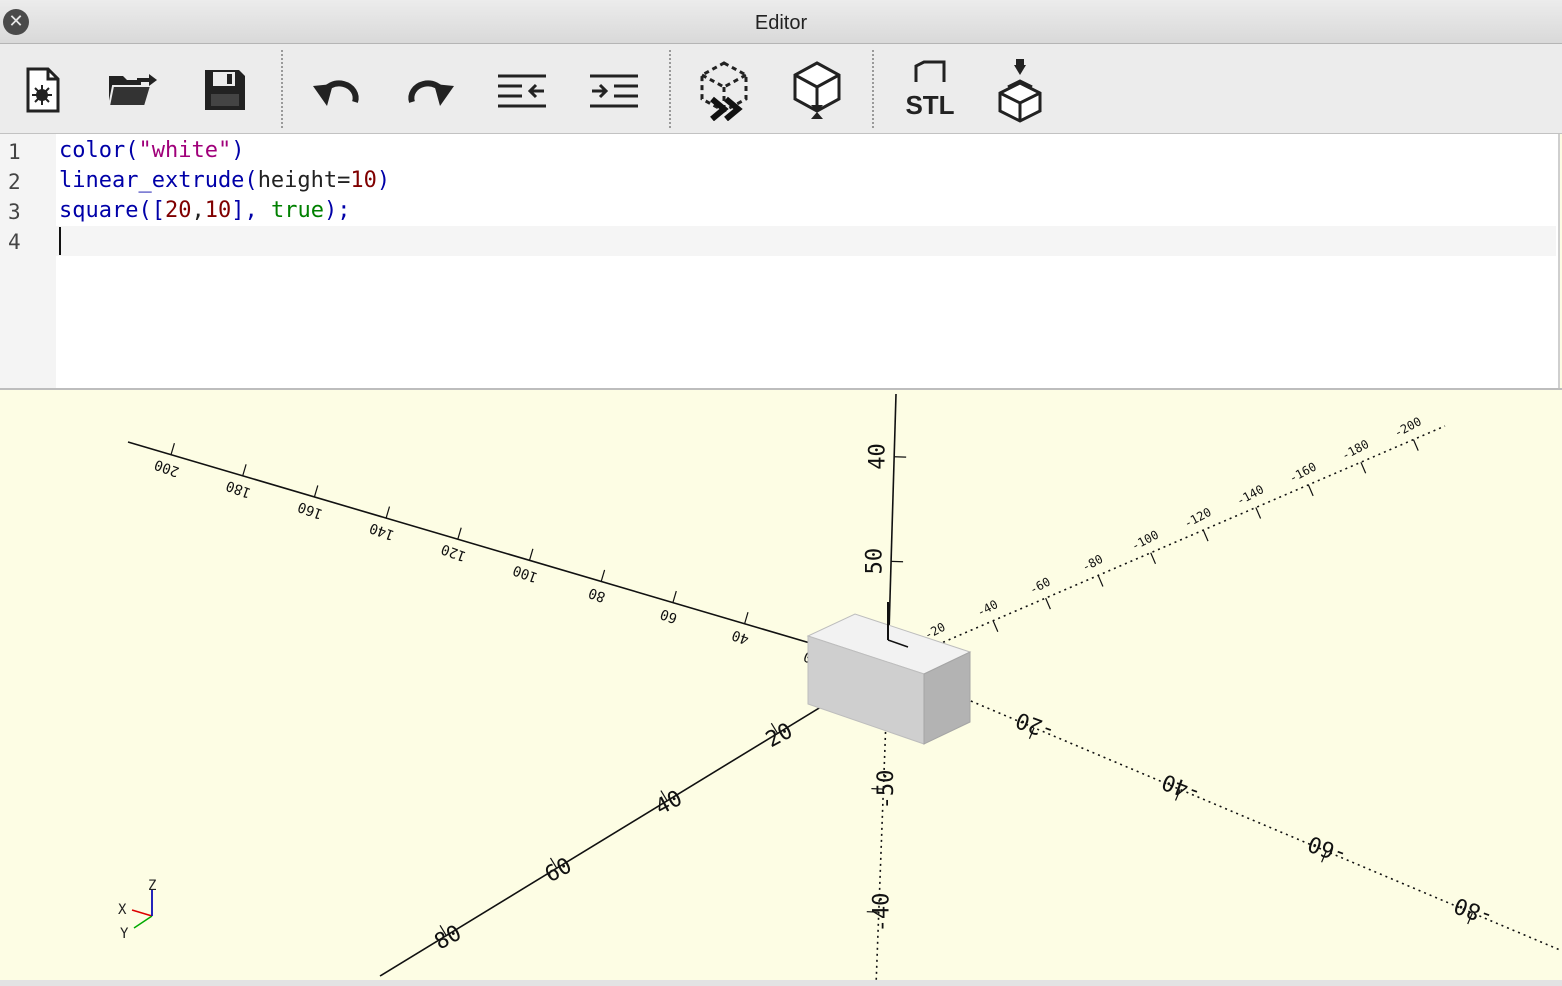  I want to click on redo-icon, so click(431, 93).